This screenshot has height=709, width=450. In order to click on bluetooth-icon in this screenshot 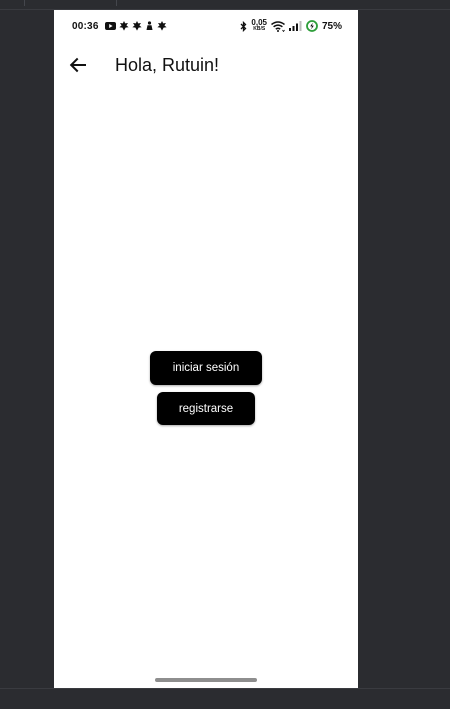, I will do `click(243, 26)`.